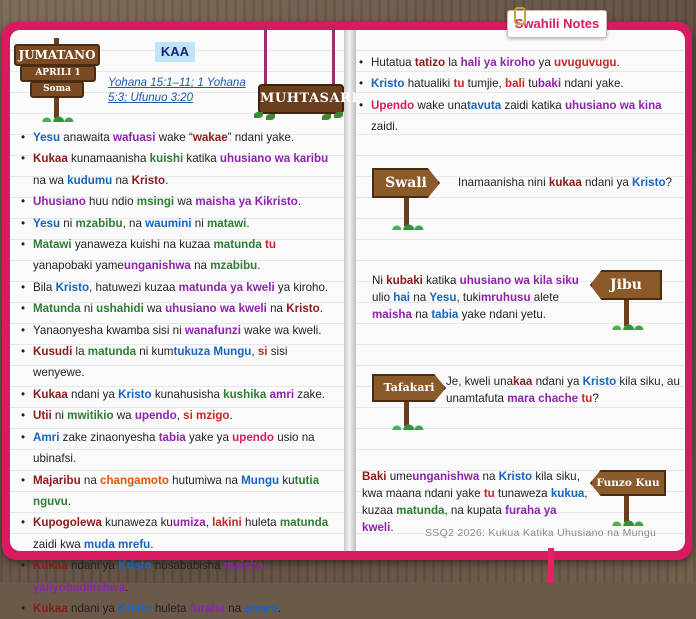 This screenshot has width=696, height=619. Describe the element at coordinates (42, 416) in the screenshot. I see `highlighted-term: Utii` at that location.